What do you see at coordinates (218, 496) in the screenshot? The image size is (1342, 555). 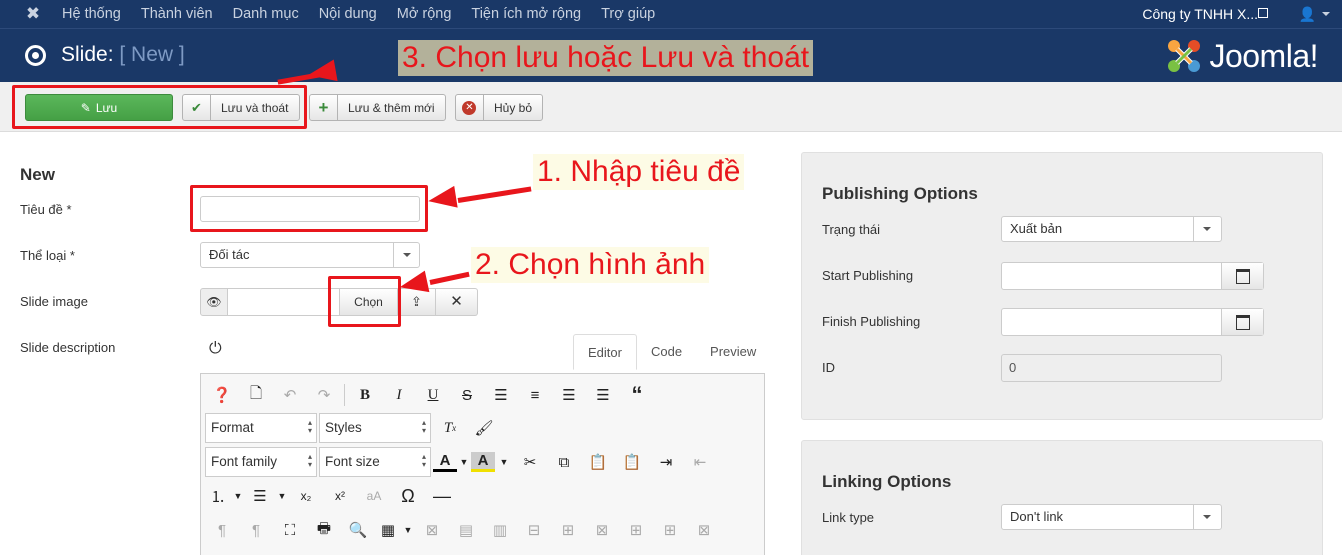 I see `numbered-list-icon: ⒈` at bounding box center [218, 496].